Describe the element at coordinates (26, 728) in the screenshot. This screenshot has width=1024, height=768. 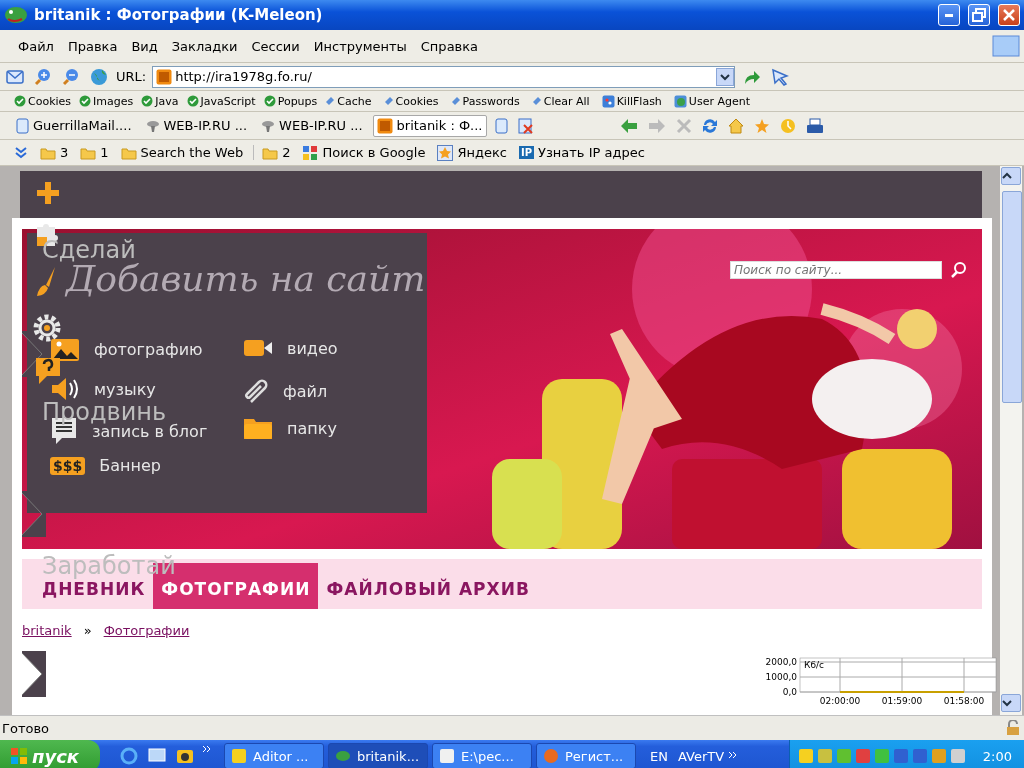
I see `status-text: Готово` at that location.